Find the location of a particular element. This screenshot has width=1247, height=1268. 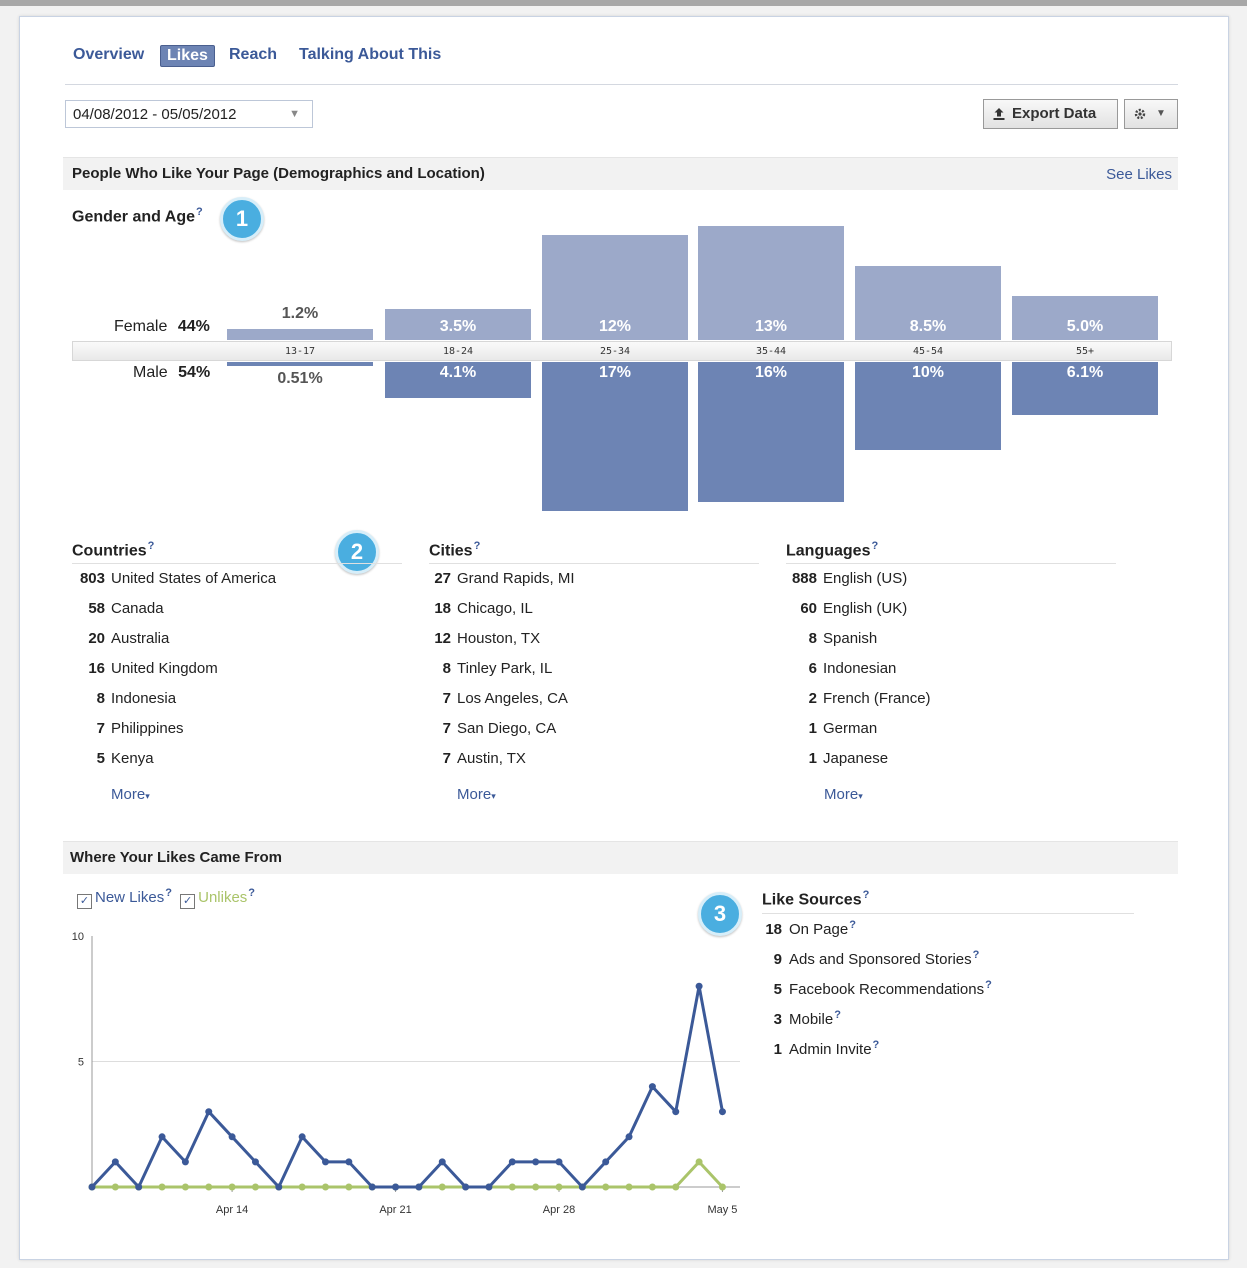

x-tick-label: Apr 28 is located at coordinates (559, 1210).